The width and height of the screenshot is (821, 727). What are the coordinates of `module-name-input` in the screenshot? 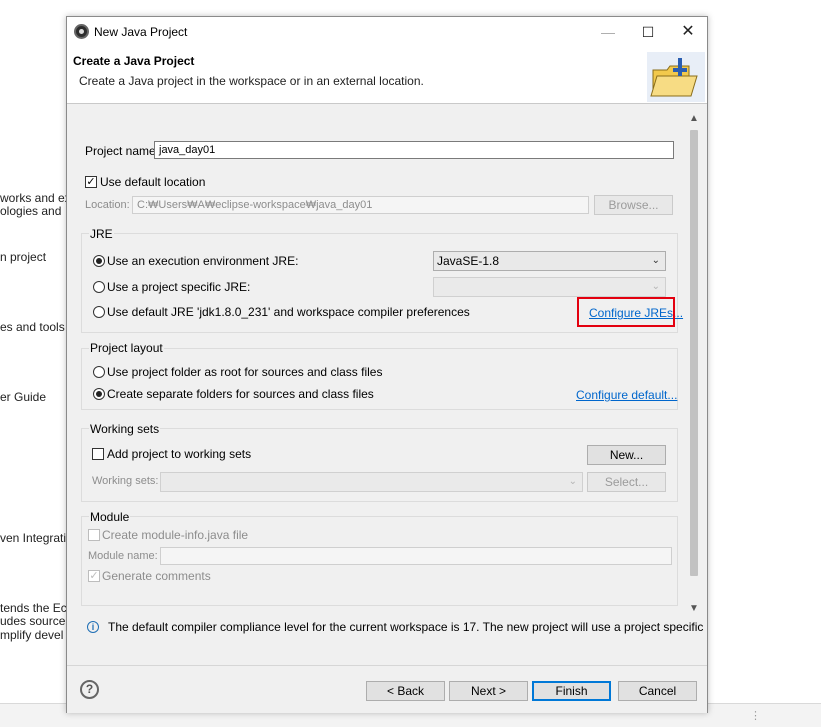 It's located at (416, 556).